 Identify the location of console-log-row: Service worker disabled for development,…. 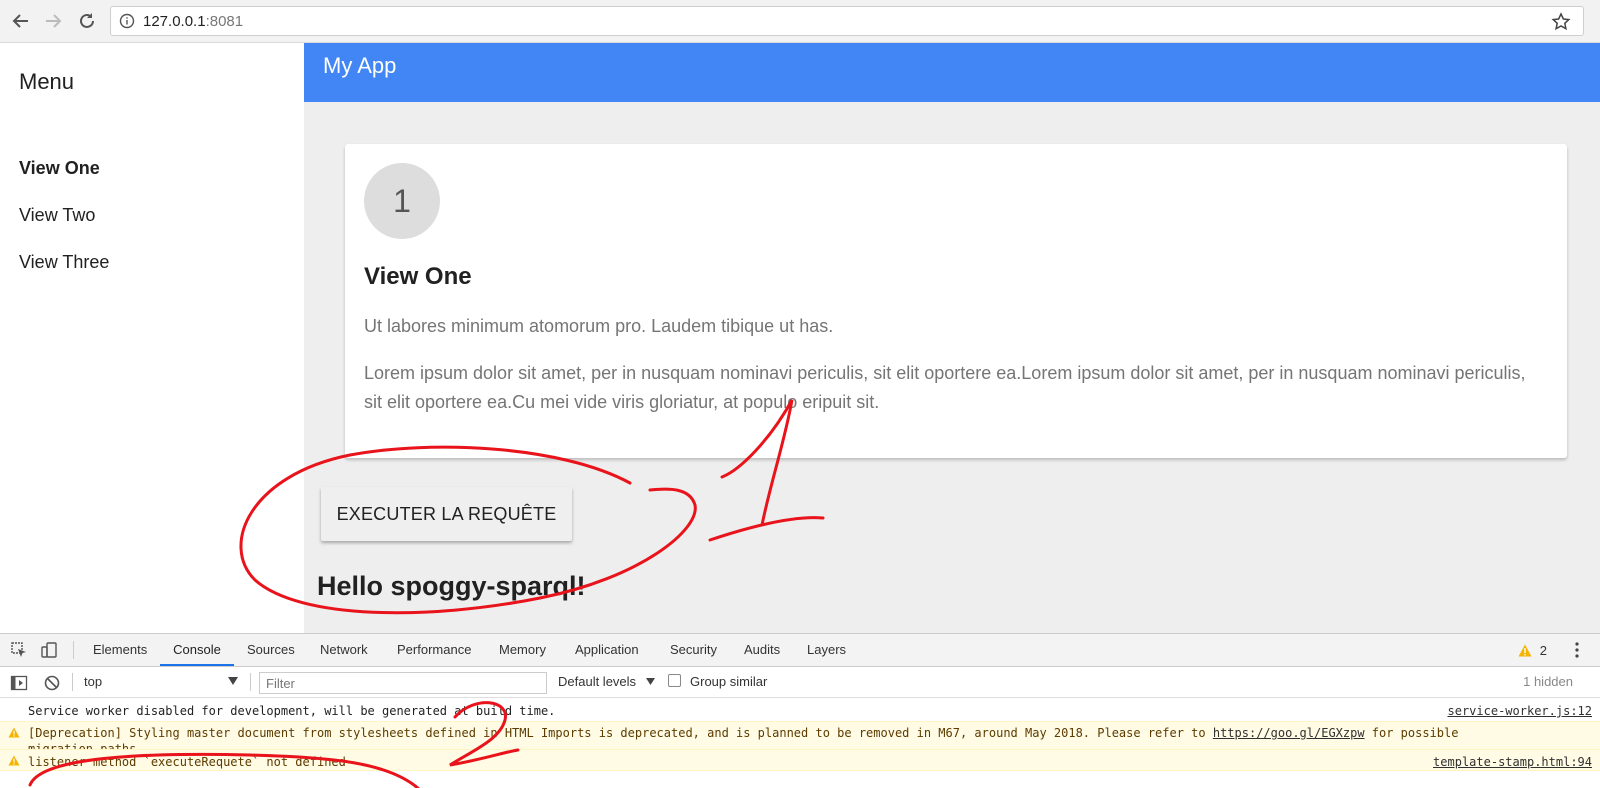
(800, 710).